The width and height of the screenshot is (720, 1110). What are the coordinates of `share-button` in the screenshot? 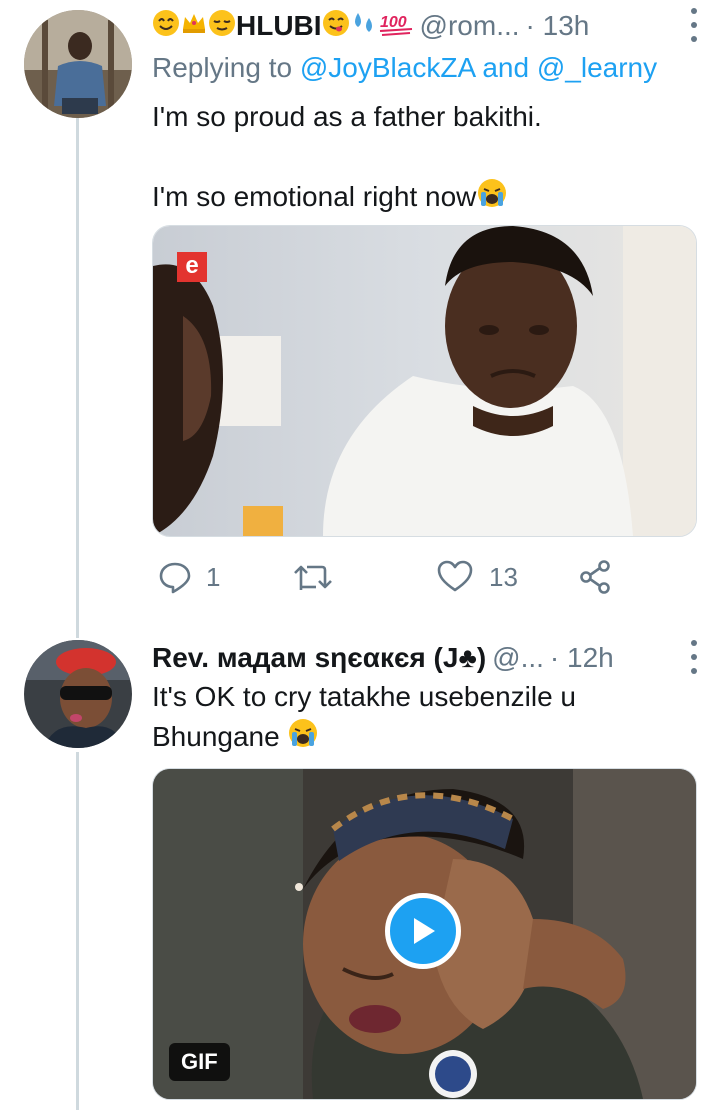 It's located at (595, 577).